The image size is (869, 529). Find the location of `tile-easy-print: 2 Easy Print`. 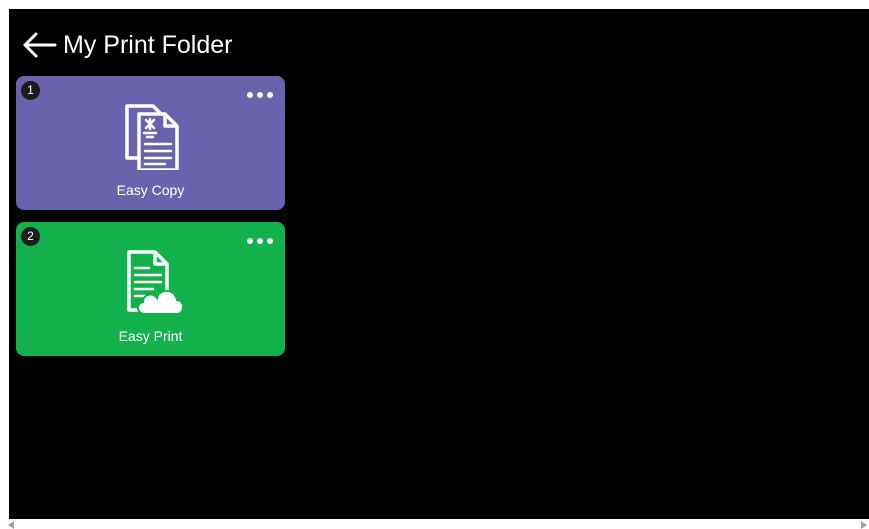

tile-easy-print: 2 Easy Print is located at coordinates (150, 289).